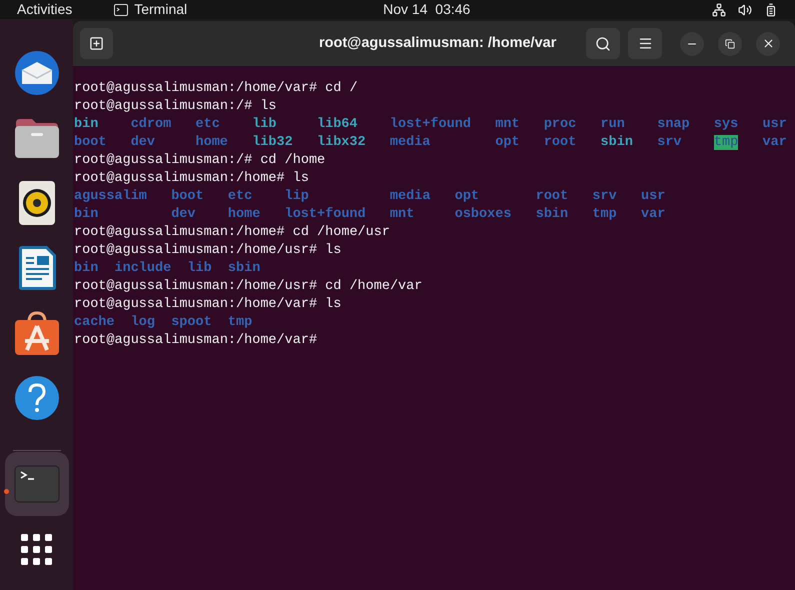 The height and width of the screenshot is (590, 795). Describe the element at coordinates (560, 124) in the screenshot. I see `directory-name: proc` at that location.